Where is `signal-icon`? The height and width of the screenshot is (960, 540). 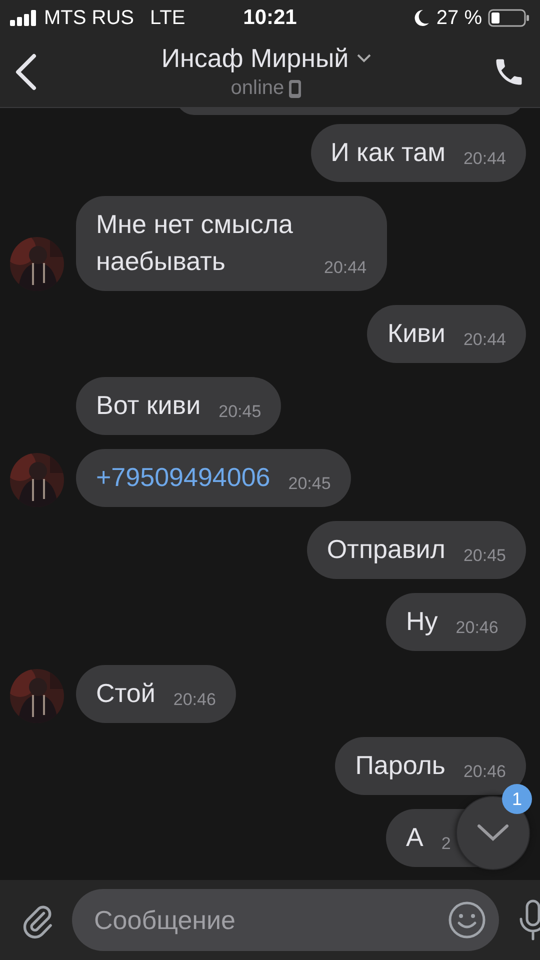 signal-icon is located at coordinates (24, 18).